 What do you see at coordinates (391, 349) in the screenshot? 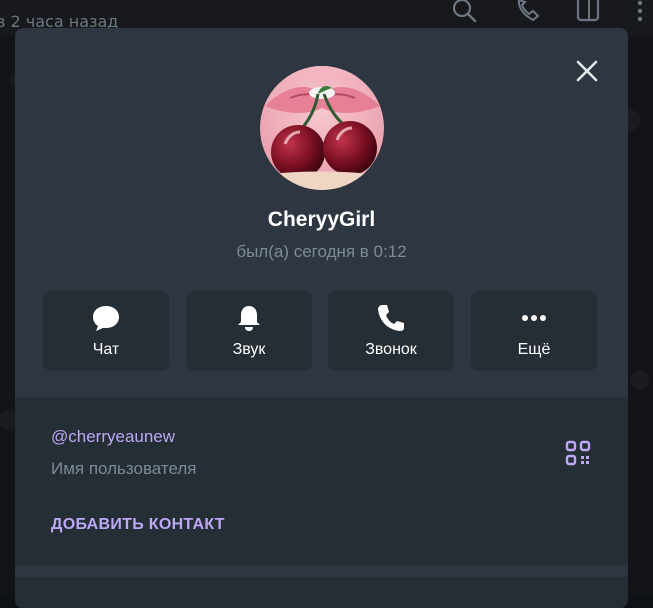
I see `call-button-label: Звонок` at bounding box center [391, 349].